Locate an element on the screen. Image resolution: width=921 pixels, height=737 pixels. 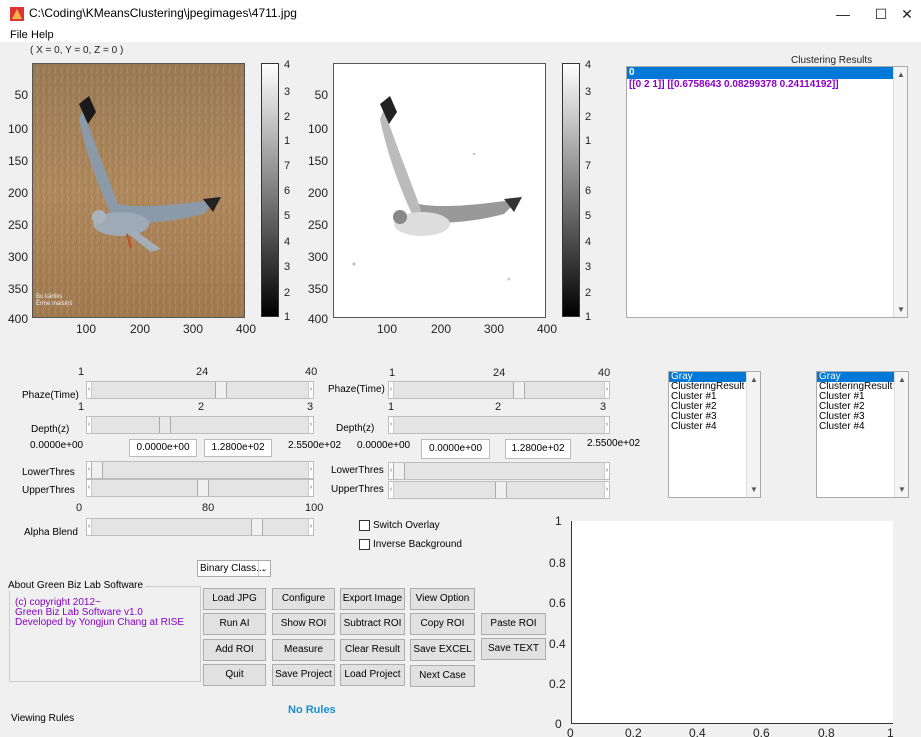
lower-thres-slider: ‹ › is located at coordinates (200, 470).